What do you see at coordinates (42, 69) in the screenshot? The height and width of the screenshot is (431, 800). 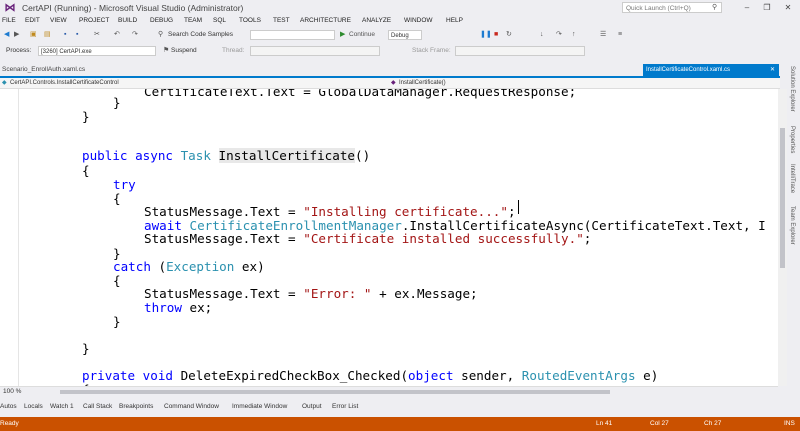 I see `tab-scenario-enrollauth: Scenario_EnrollAuth.xaml.cs` at bounding box center [42, 69].